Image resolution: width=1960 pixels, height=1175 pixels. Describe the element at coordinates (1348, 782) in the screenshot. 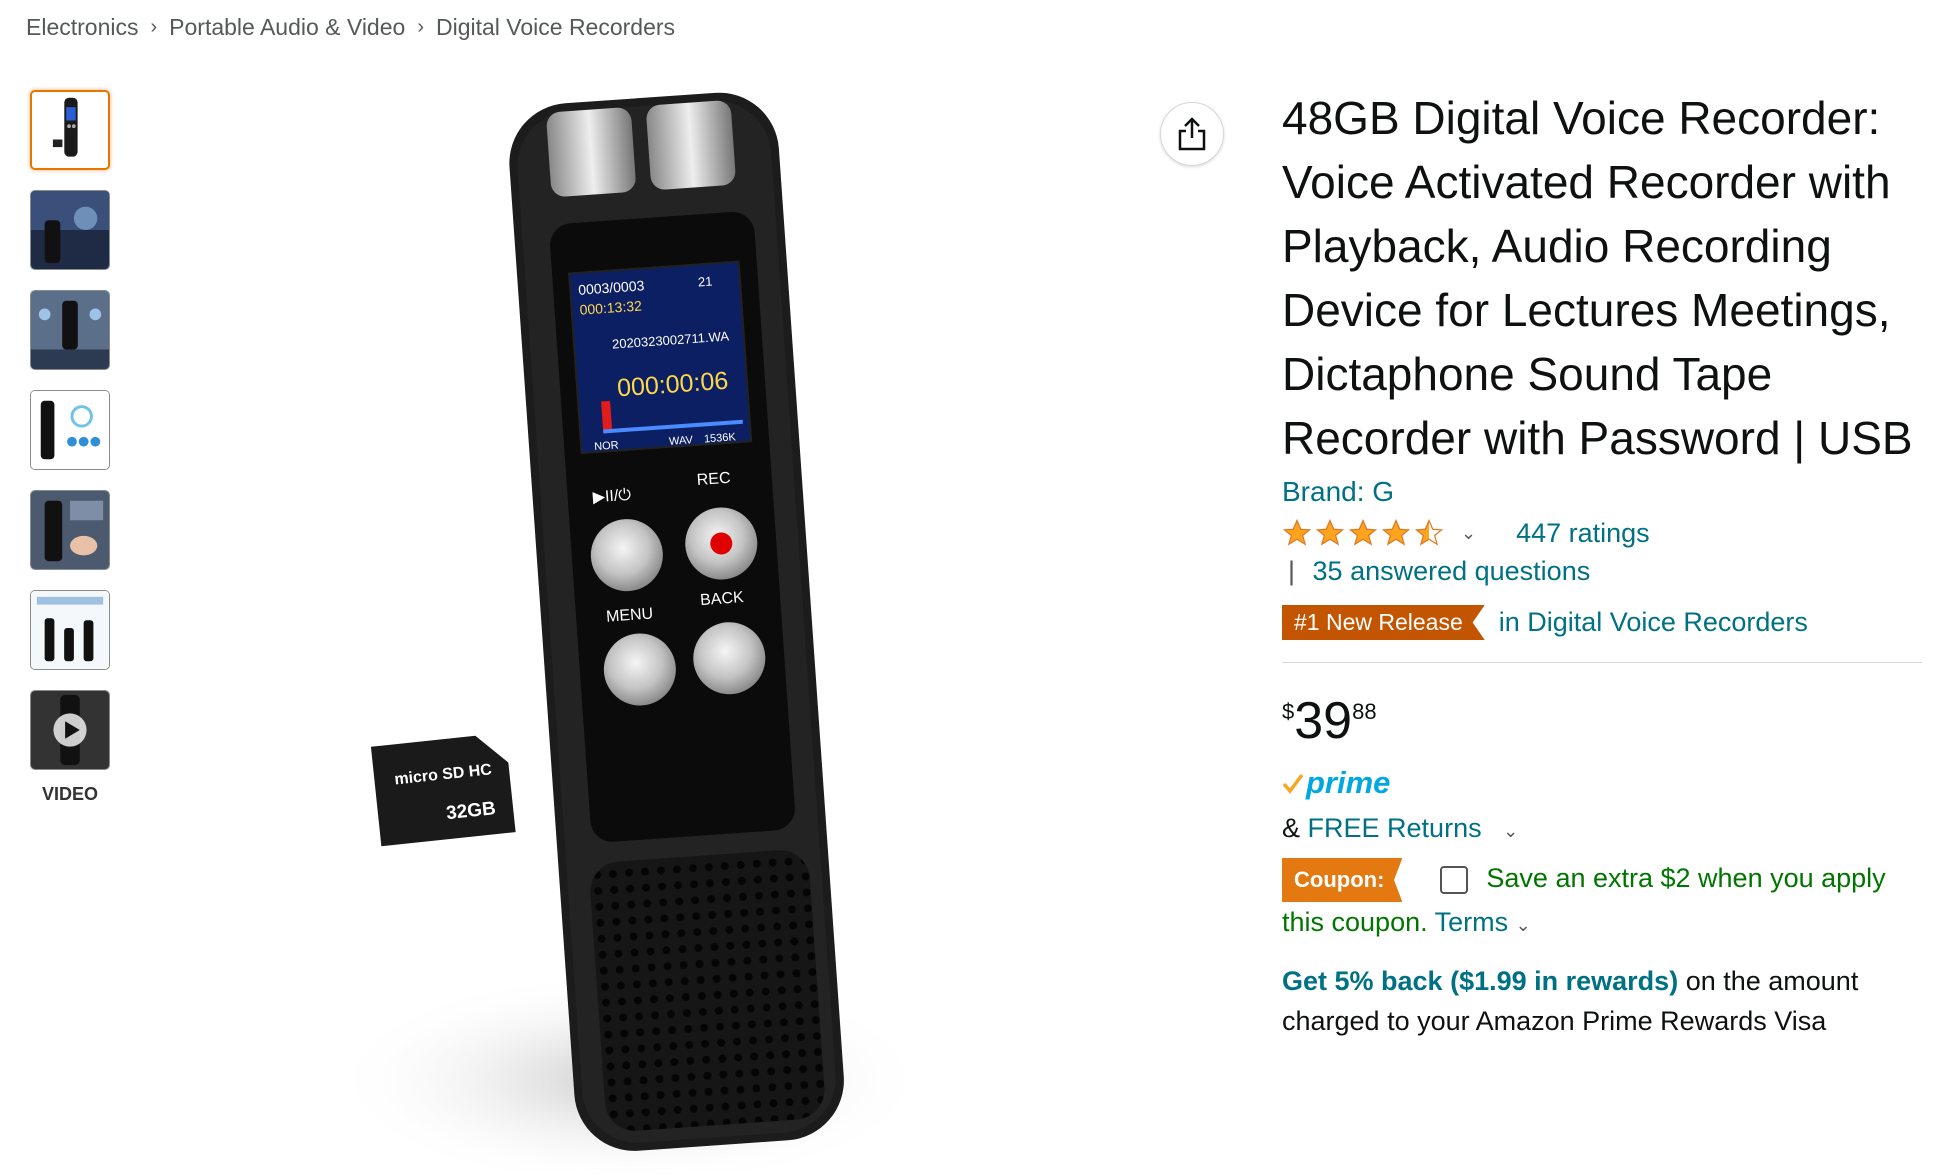

I see `prime-label: prime` at that location.